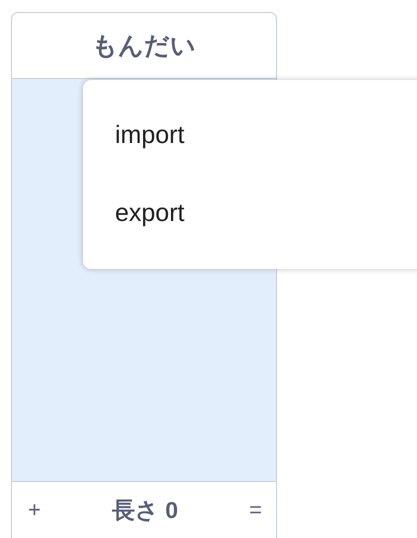  What do you see at coordinates (133, 213) in the screenshot?
I see `menu-item: export` at bounding box center [133, 213].